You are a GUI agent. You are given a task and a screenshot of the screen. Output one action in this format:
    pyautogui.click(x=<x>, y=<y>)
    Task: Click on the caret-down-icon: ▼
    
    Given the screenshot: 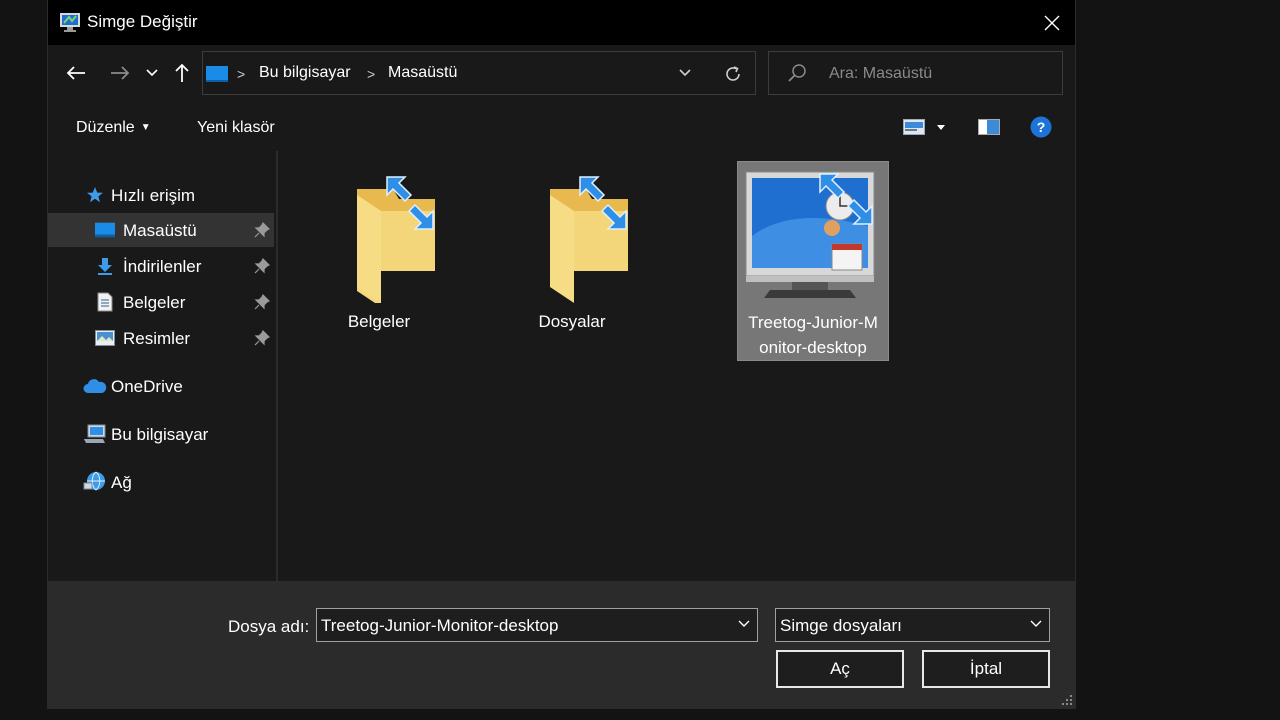 What is the action you would take?
    pyautogui.click(x=145, y=127)
    